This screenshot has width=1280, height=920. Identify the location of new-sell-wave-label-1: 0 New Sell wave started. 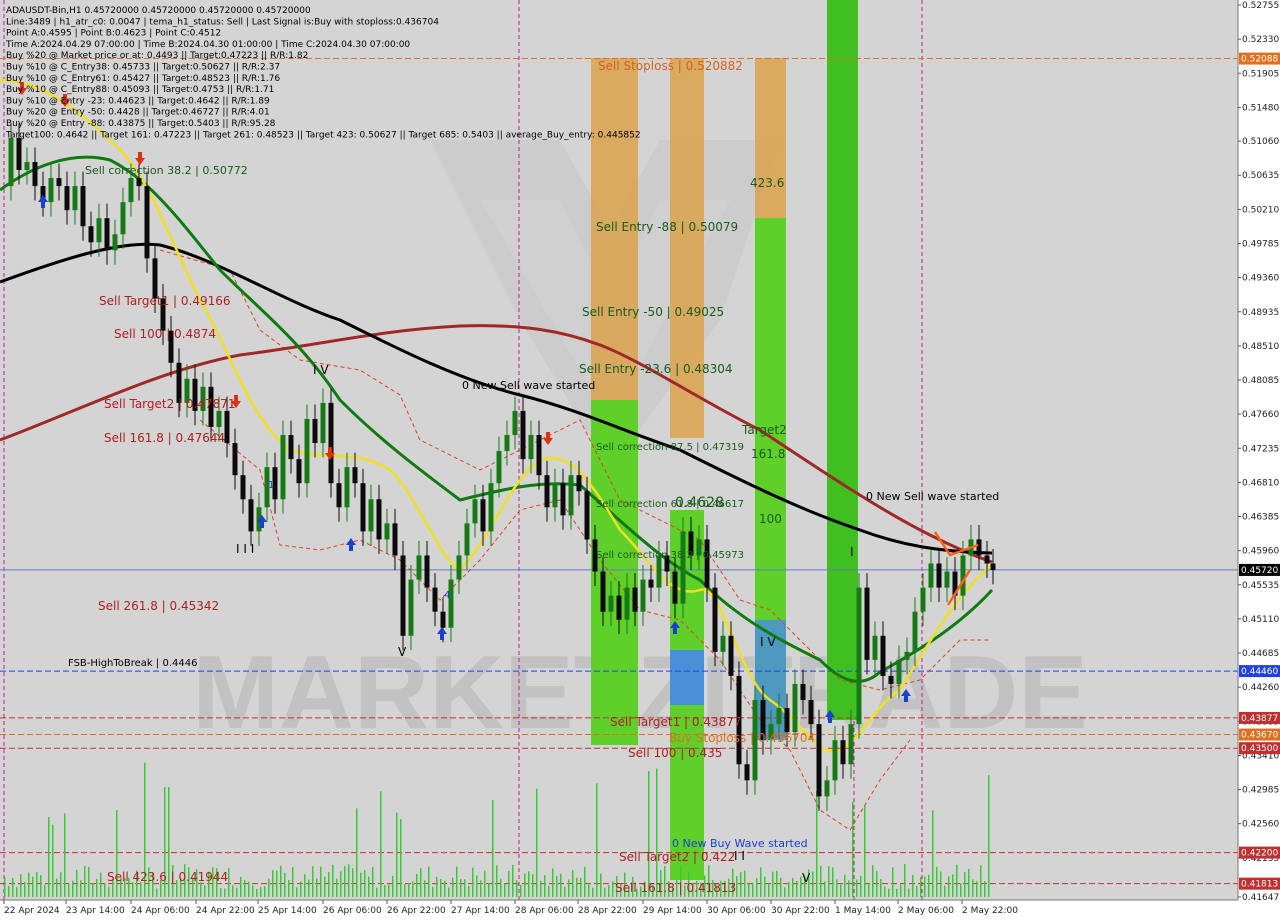
(528, 385).